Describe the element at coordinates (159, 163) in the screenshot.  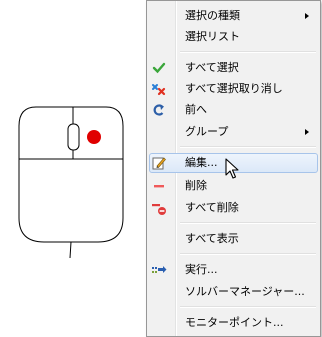
I see `edit-pencil-icon` at that location.